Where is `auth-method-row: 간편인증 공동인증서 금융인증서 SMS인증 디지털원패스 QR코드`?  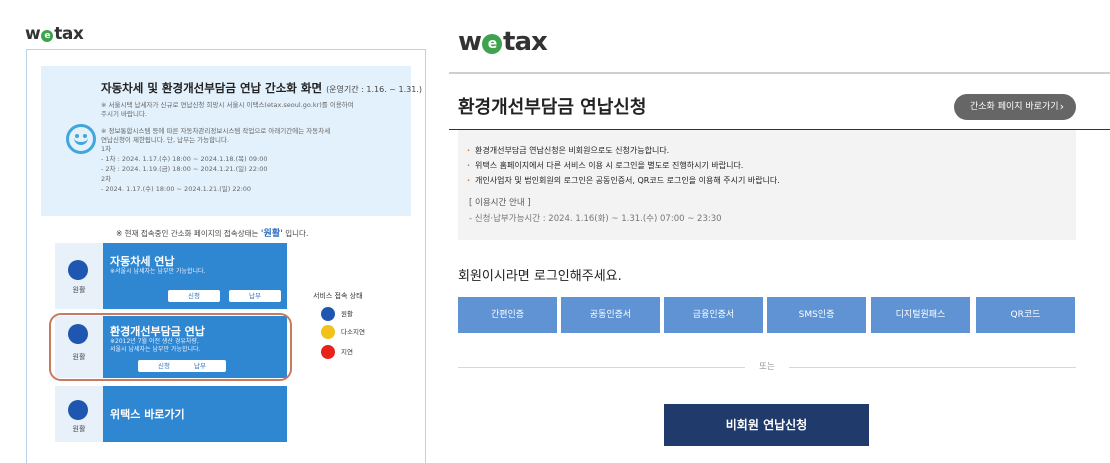
auth-method-row: 간편인증 공동인증서 금융인증서 SMS인증 디지털원패스 QR코드 is located at coordinates (767, 315).